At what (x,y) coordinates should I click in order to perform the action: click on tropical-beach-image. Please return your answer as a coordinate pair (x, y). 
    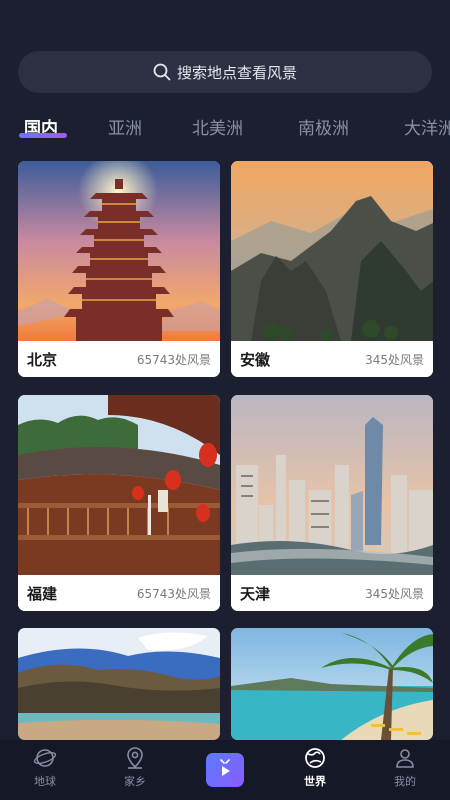
    Looking at the image, I should click on (332, 684).